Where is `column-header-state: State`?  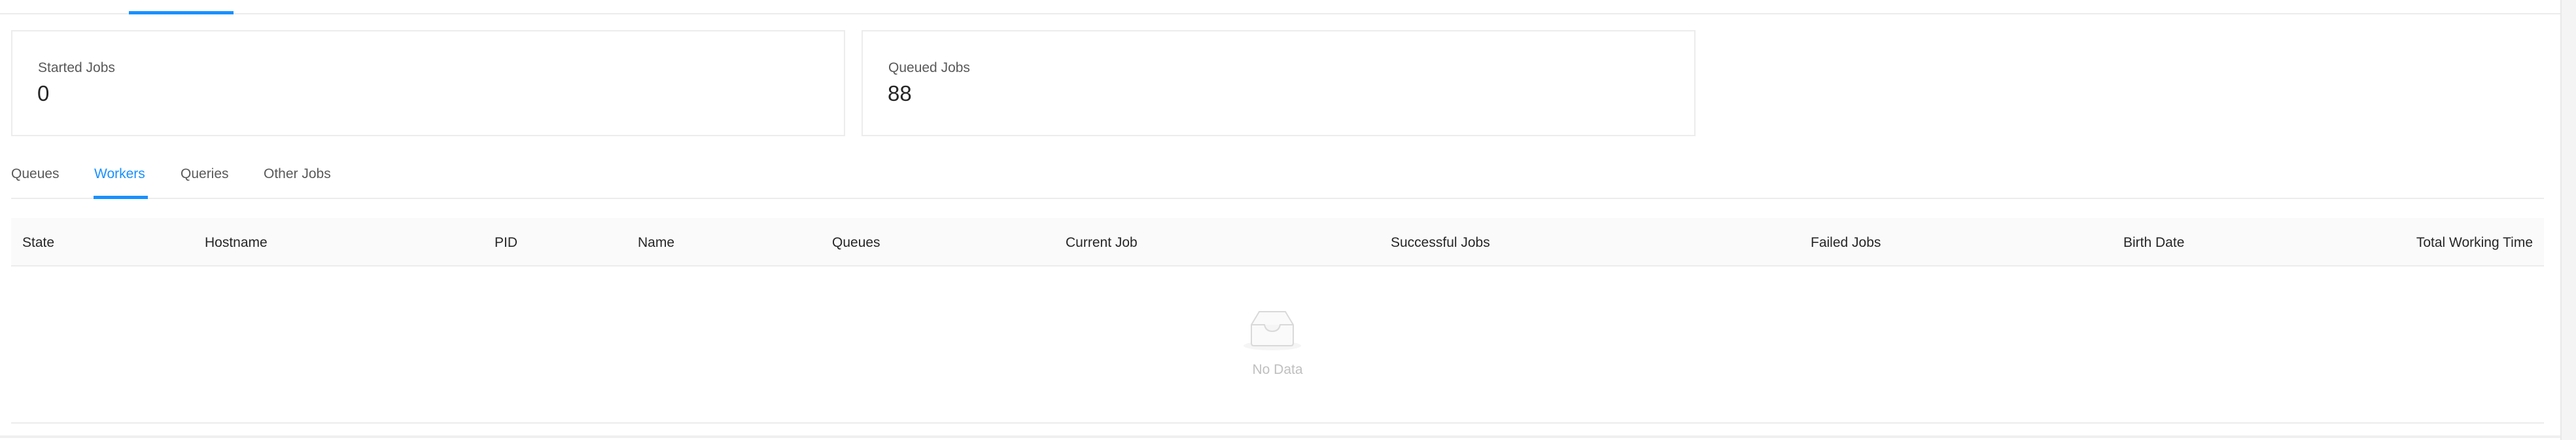
column-header-state: State is located at coordinates (38, 243).